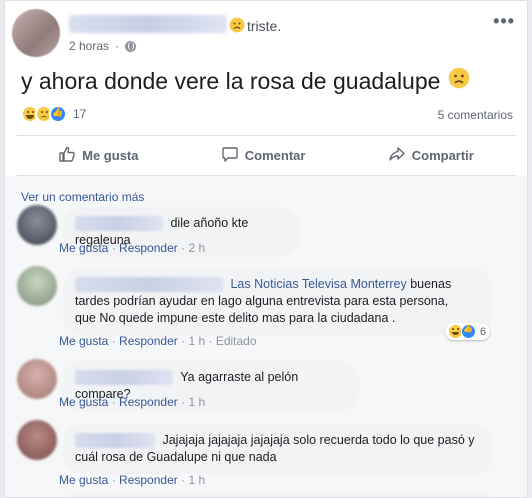 This screenshot has width=532, height=498. What do you see at coordinates (148, 24) in the screenshot?
I see `author-name-redacted` at bounding box center [148, 24].